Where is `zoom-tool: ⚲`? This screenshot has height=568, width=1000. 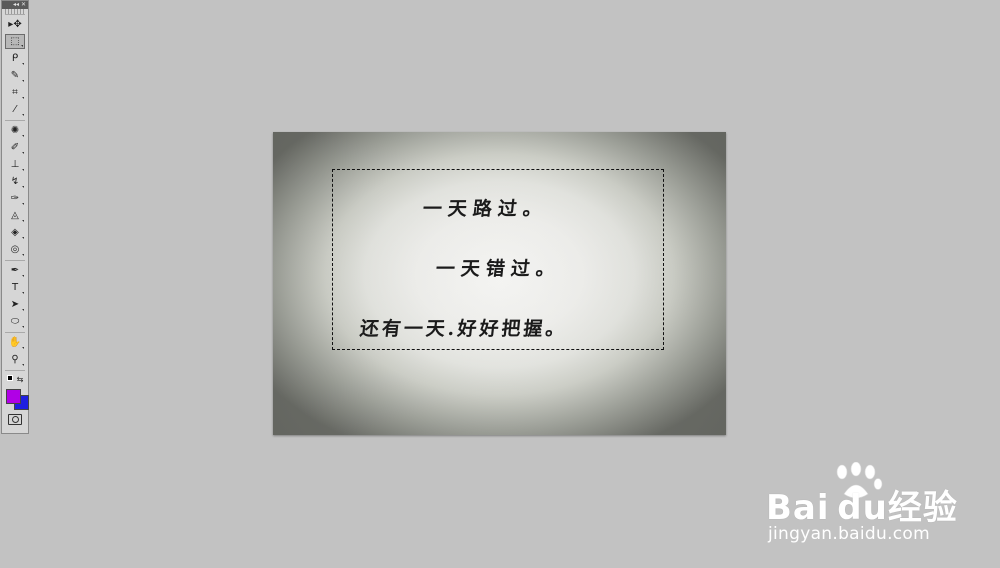
zoom-tool: ⚲ is located at coordinates (15, 359).